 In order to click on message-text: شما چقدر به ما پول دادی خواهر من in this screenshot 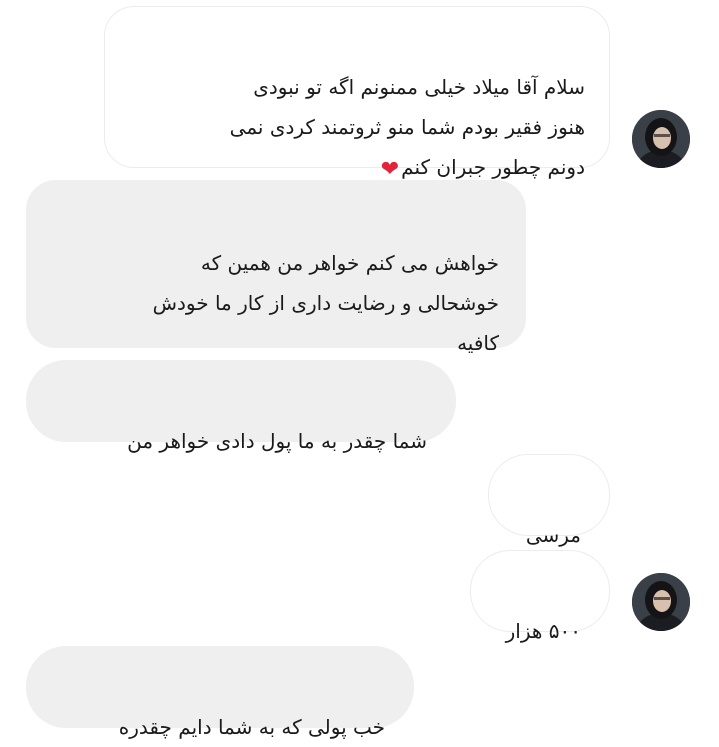, I will do `click(277, 441)`.